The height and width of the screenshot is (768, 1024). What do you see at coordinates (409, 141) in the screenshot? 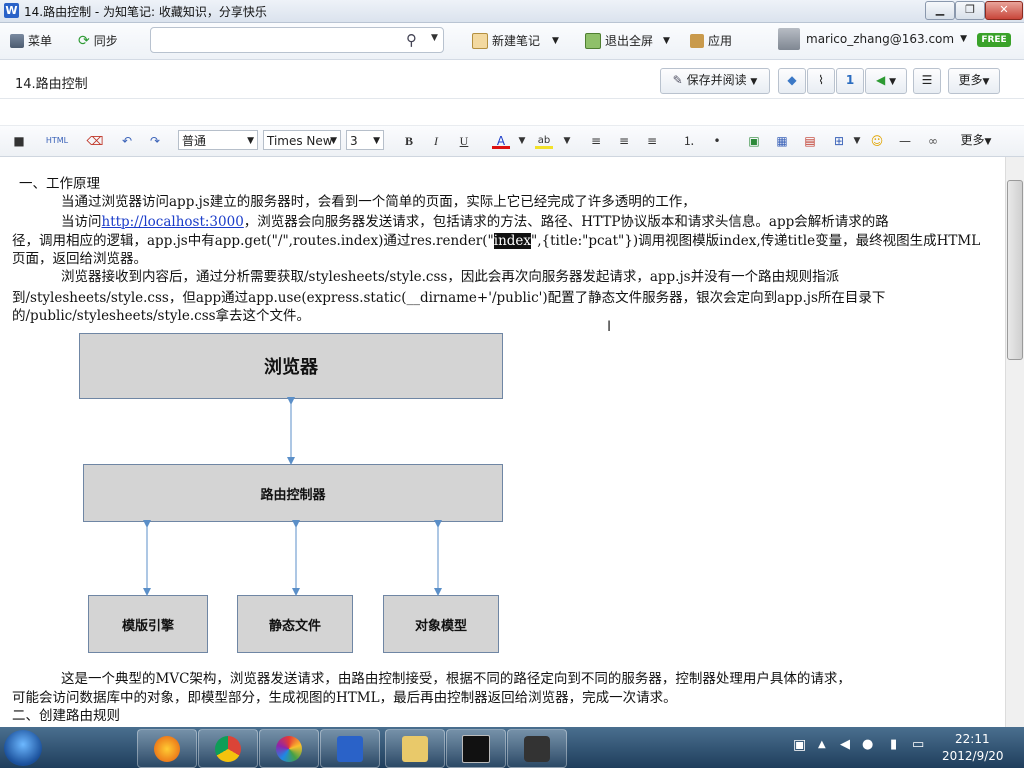
I see `bold-button: B` at bounding box center [409, 141].